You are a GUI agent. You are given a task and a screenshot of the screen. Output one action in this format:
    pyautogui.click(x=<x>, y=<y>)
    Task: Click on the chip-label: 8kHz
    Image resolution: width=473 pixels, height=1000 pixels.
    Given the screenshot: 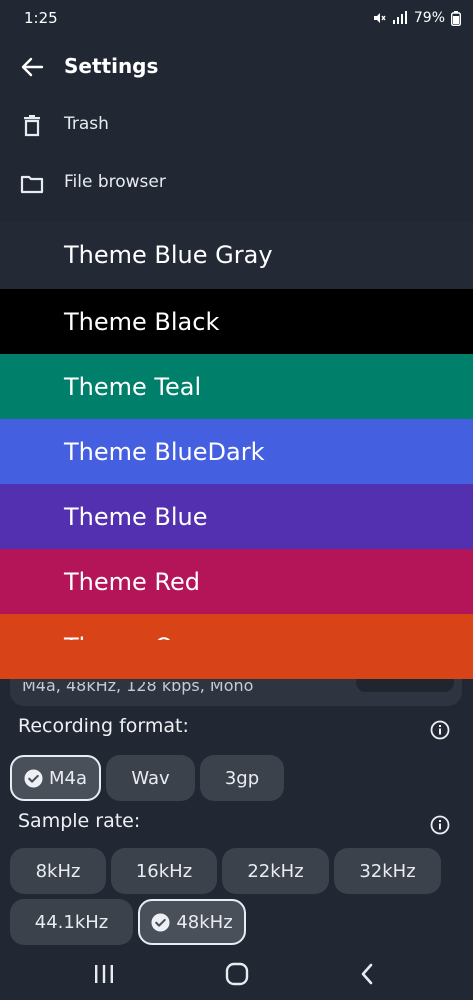 What is the action you would take?
    pyautogui.click(x=58, y=871)
    